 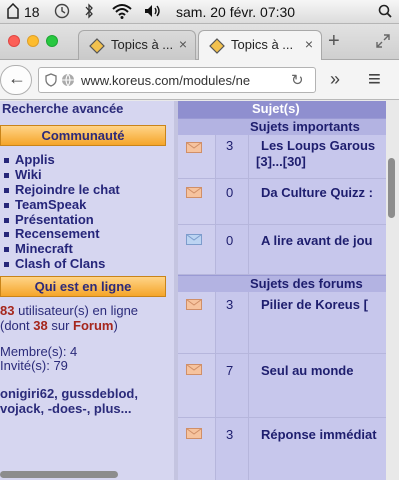 I want to click on reply-count: 7, so click(x=230, y=370).